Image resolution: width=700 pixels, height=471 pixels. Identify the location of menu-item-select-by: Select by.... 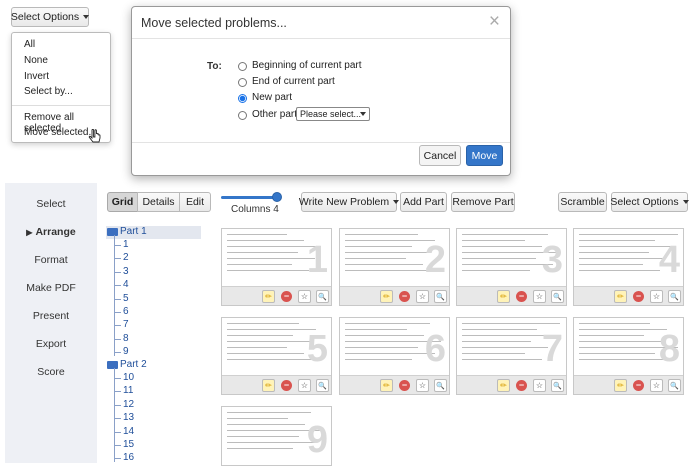
(48, 91).